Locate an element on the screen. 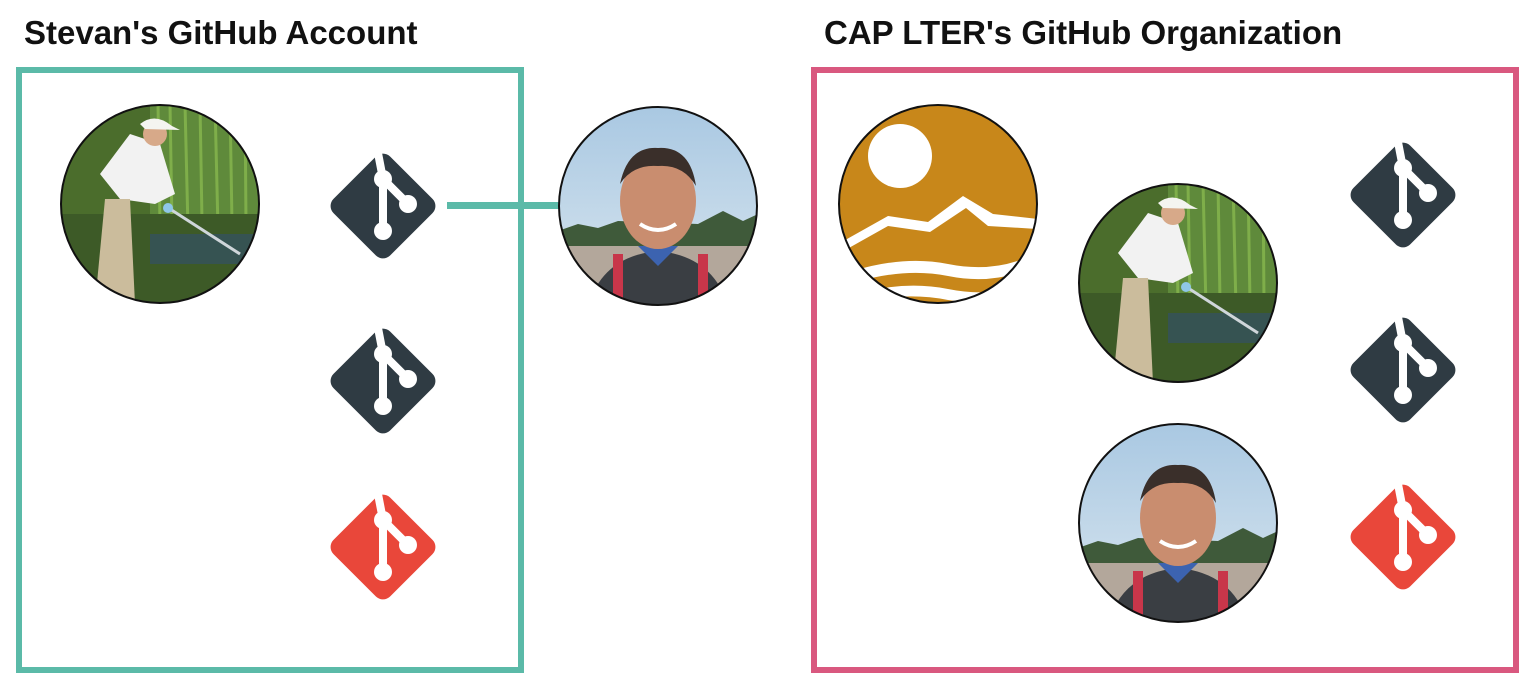 This screenshot has height=688, width=1534. member-portrait-photo-avatar-icon is located at coordinates (1178, 523).